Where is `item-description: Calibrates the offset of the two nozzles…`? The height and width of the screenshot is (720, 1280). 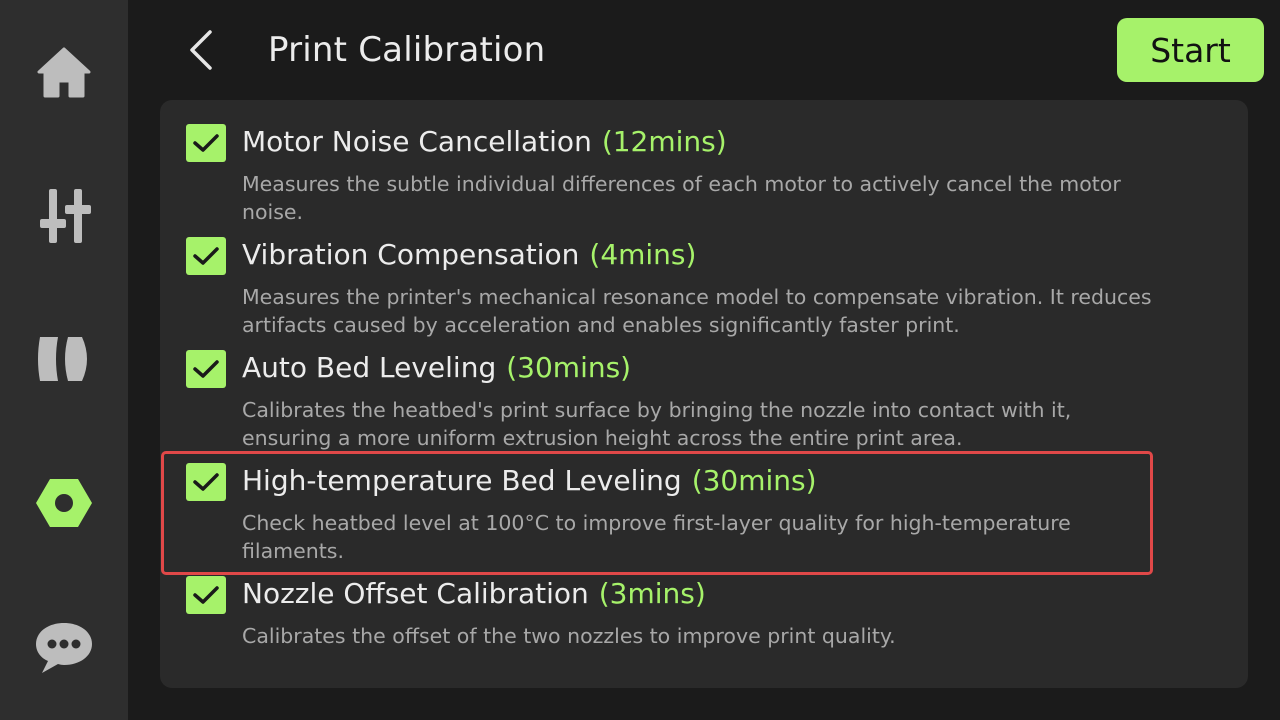
item-description: Calibrates the offset of the two nozzles… is located at coordinates (569, 636).